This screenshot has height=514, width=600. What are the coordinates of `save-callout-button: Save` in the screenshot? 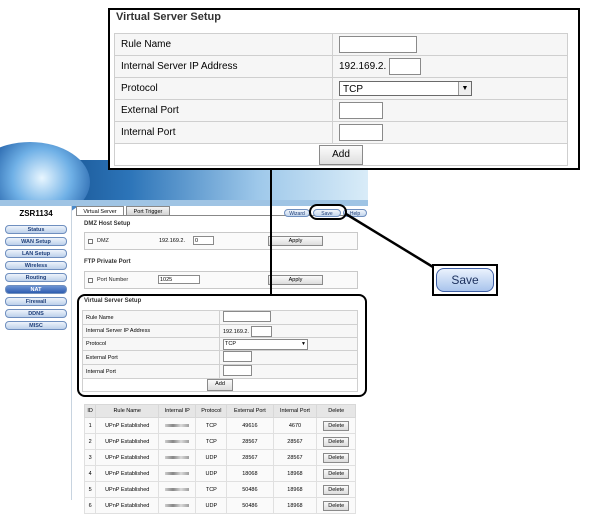 It's located at (465, 280).